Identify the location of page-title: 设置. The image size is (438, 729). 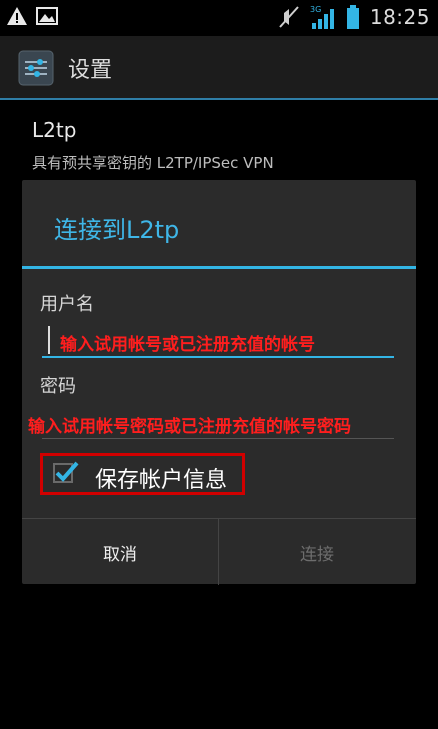
(90, 70).